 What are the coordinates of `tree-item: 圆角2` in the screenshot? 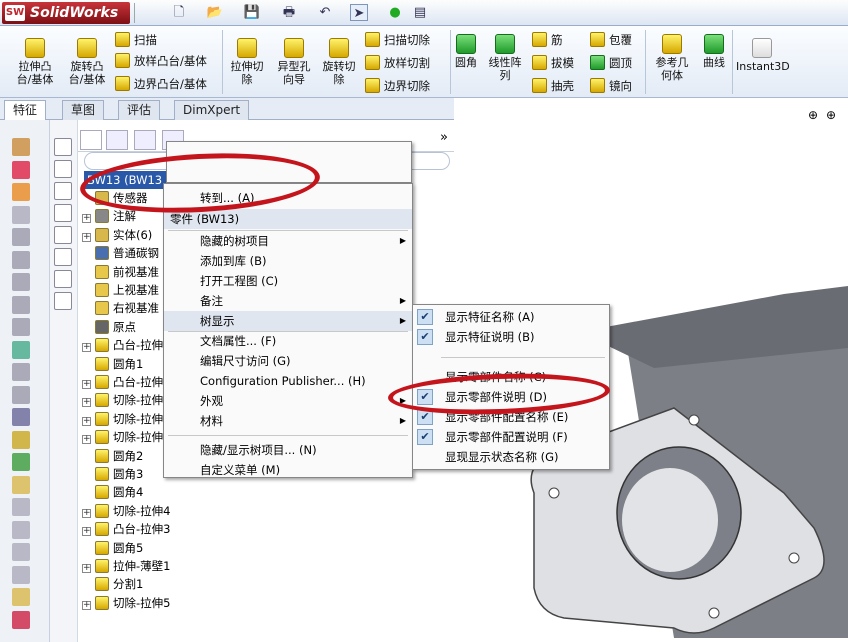 It's located at (112, 456).